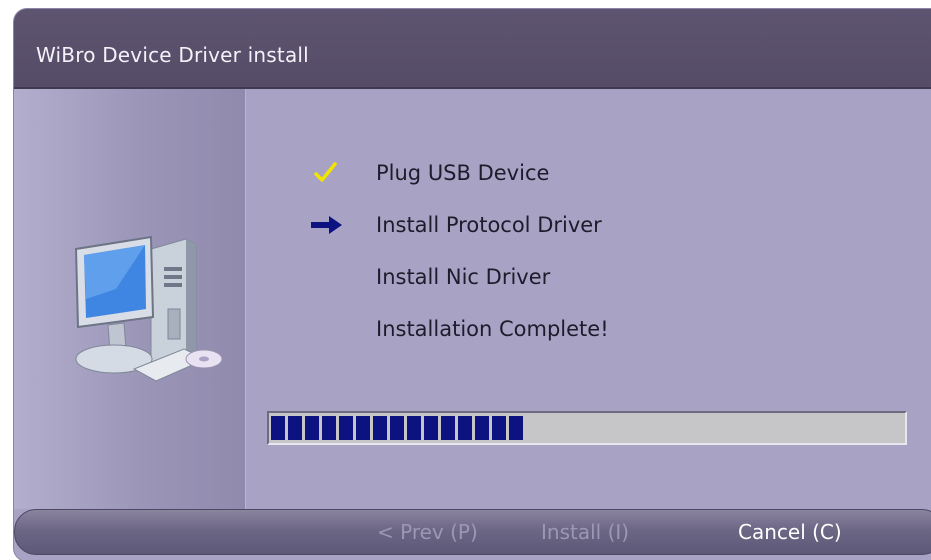 Image resolution: width=931 pixels, height=560 pixels. What do you see at coordinates (172, 55) in the screenshot?
I see `window-title: WiBro Device Driver install` at bounding box center [172, 55].